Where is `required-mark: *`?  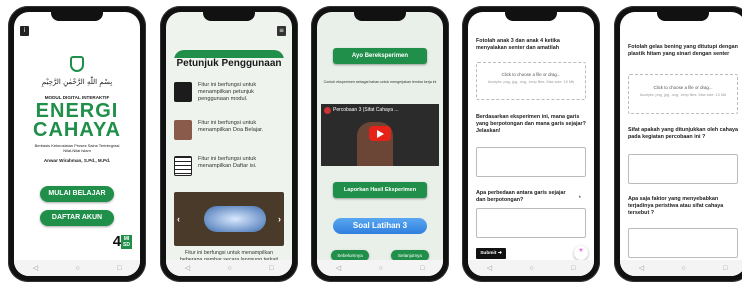 required-mark: * is located at coordinates (579, 199).